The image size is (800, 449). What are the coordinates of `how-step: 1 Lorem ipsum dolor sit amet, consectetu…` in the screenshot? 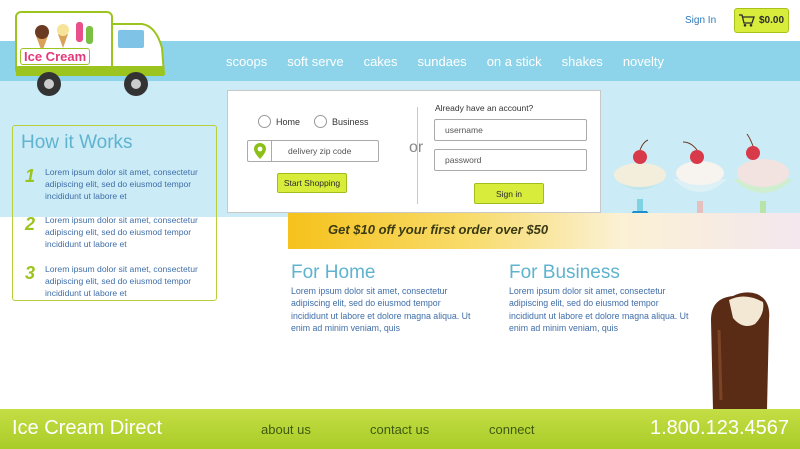 It's located at (119, 184).